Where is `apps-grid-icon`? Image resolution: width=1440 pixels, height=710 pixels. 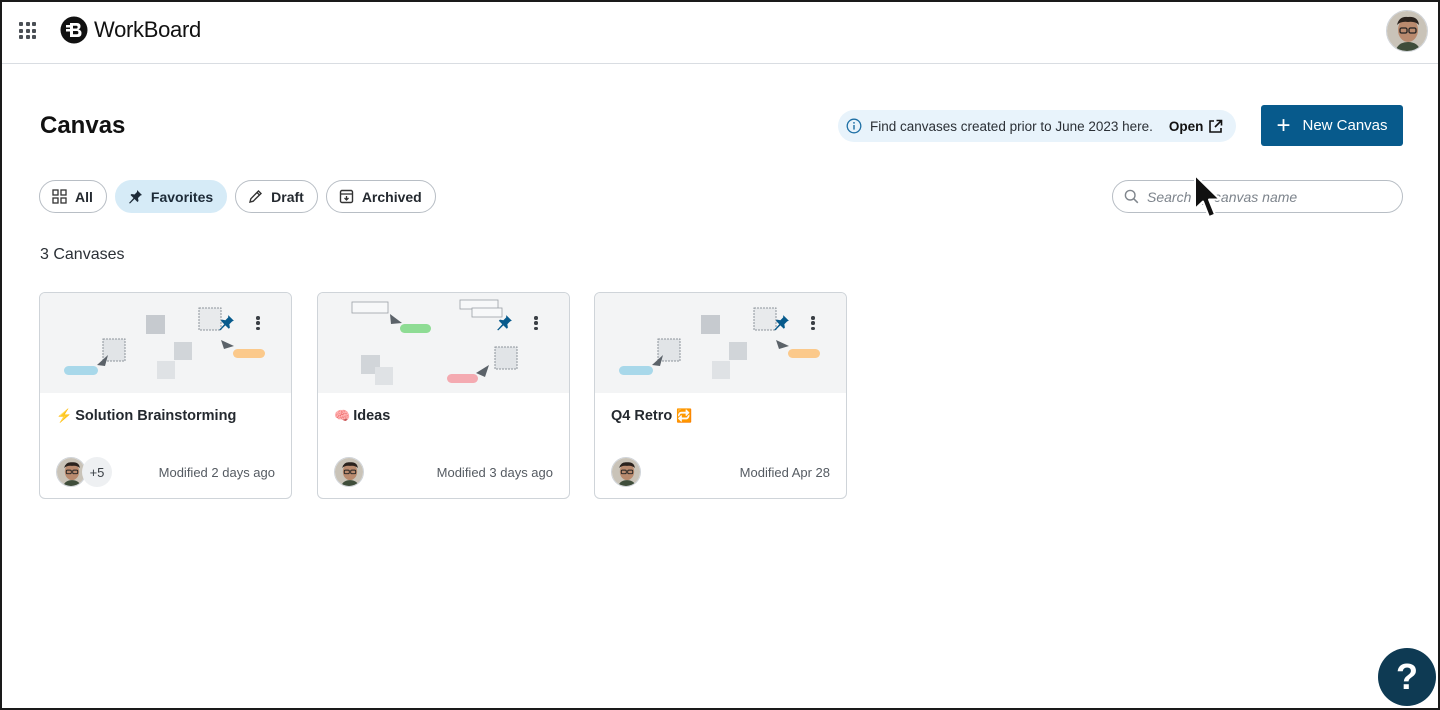 apps-grid-icon is located at coordinates (27, 30).